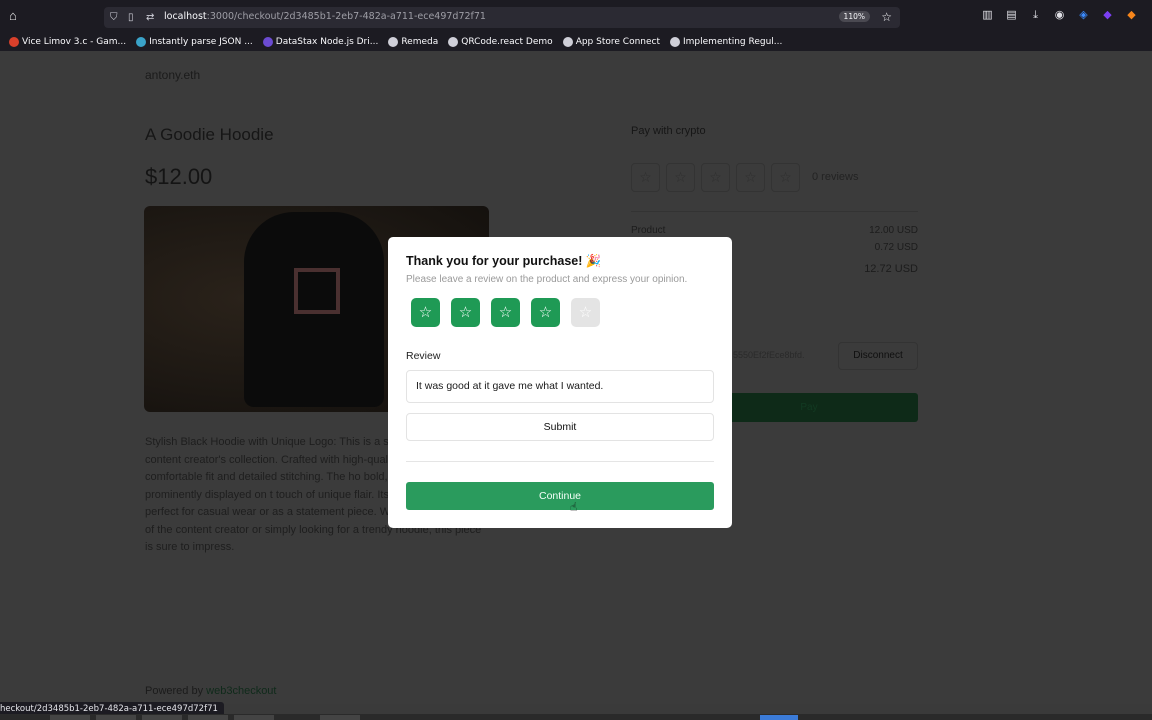  What do you see at coordinates (1083, 15) in the screenshot?
I see `shield-extension-icon: ◈` at bounding box center [1083, 15].